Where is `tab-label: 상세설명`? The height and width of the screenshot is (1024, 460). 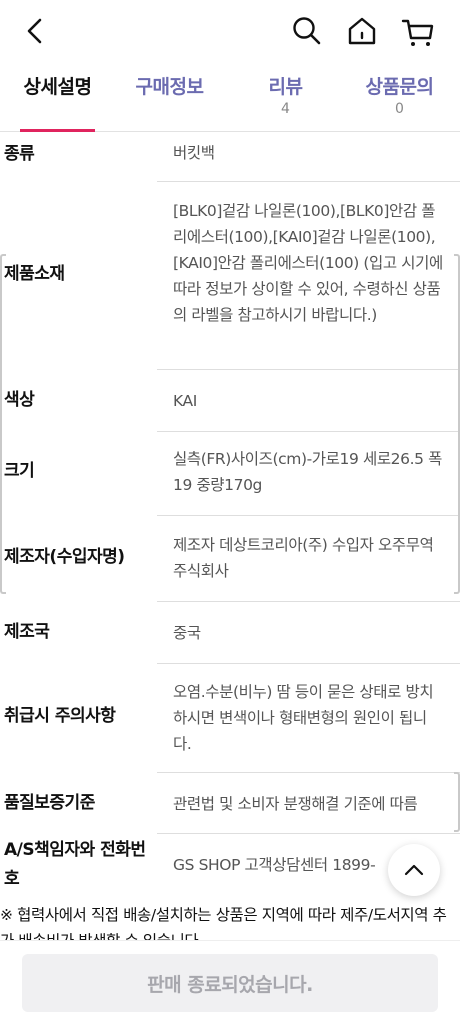 tab-label: 상세설명 is located at coordinates (57, 87).